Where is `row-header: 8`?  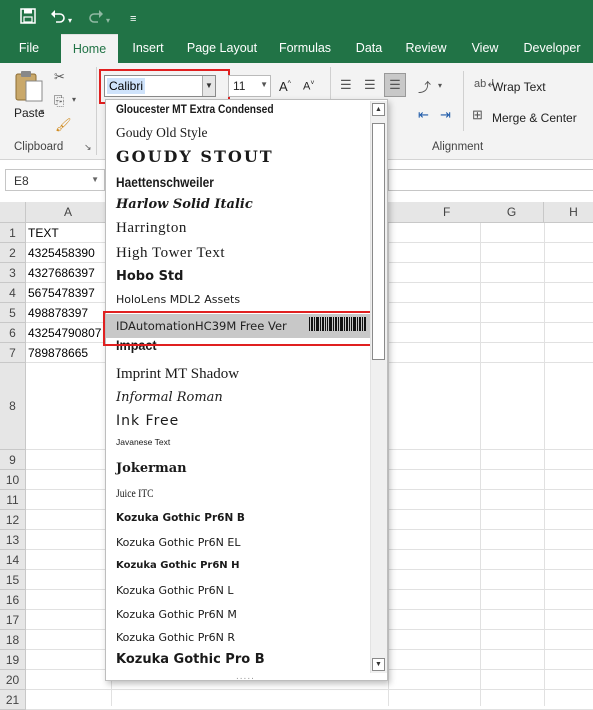
row-header: 8 is located at coordinates (13, 406).